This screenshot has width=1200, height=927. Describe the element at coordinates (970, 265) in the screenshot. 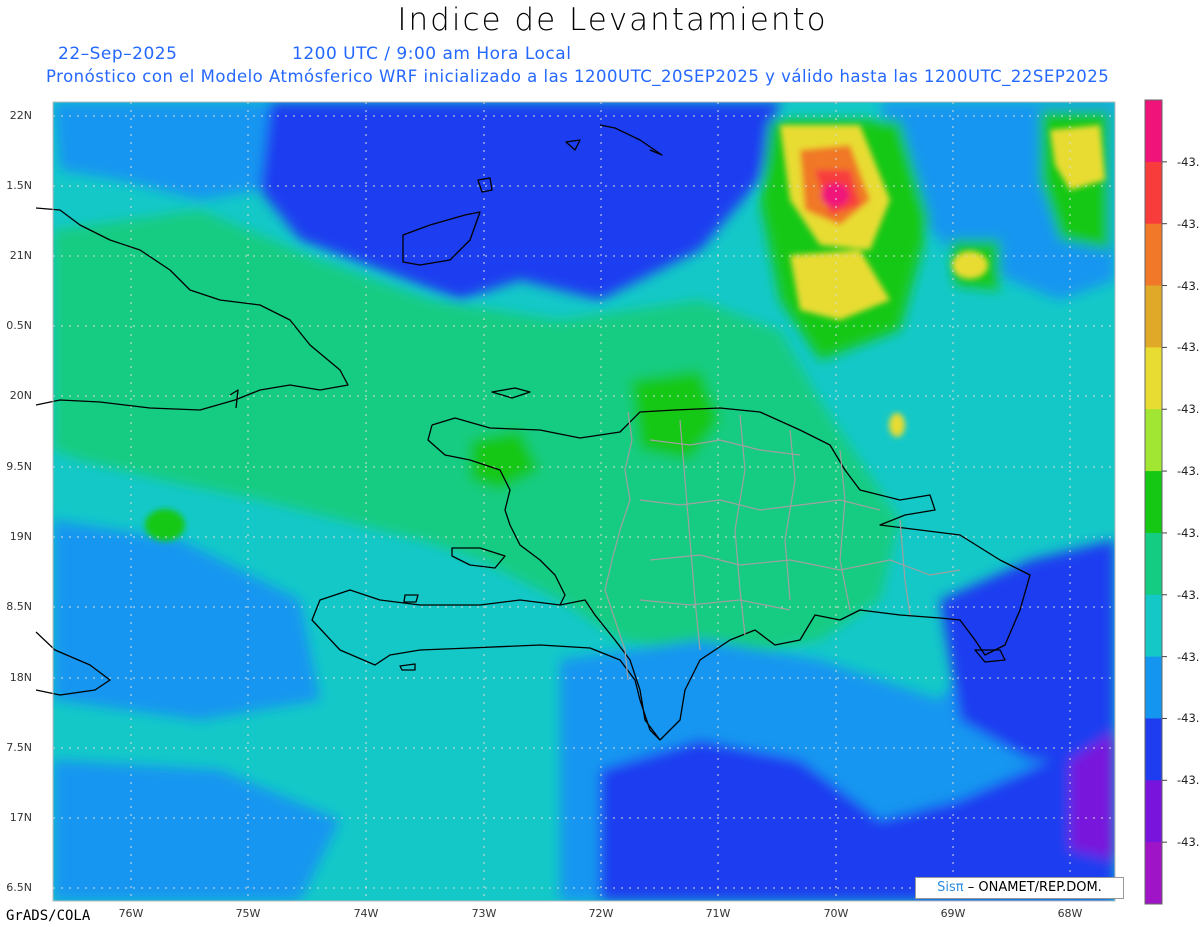

I see `field-small-yellow` at that location.